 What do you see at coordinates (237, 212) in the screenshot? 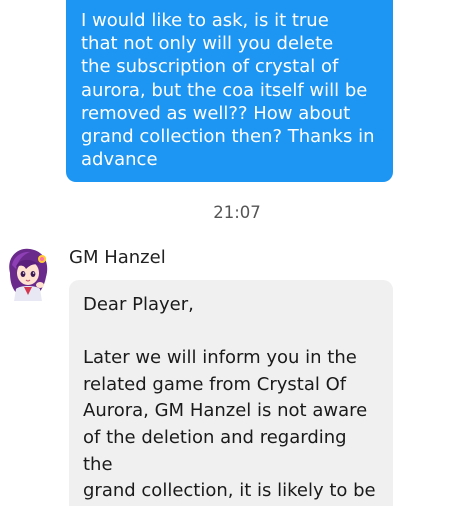
I see `message-timestamp: 21:07` at bounding box center [237, 212].